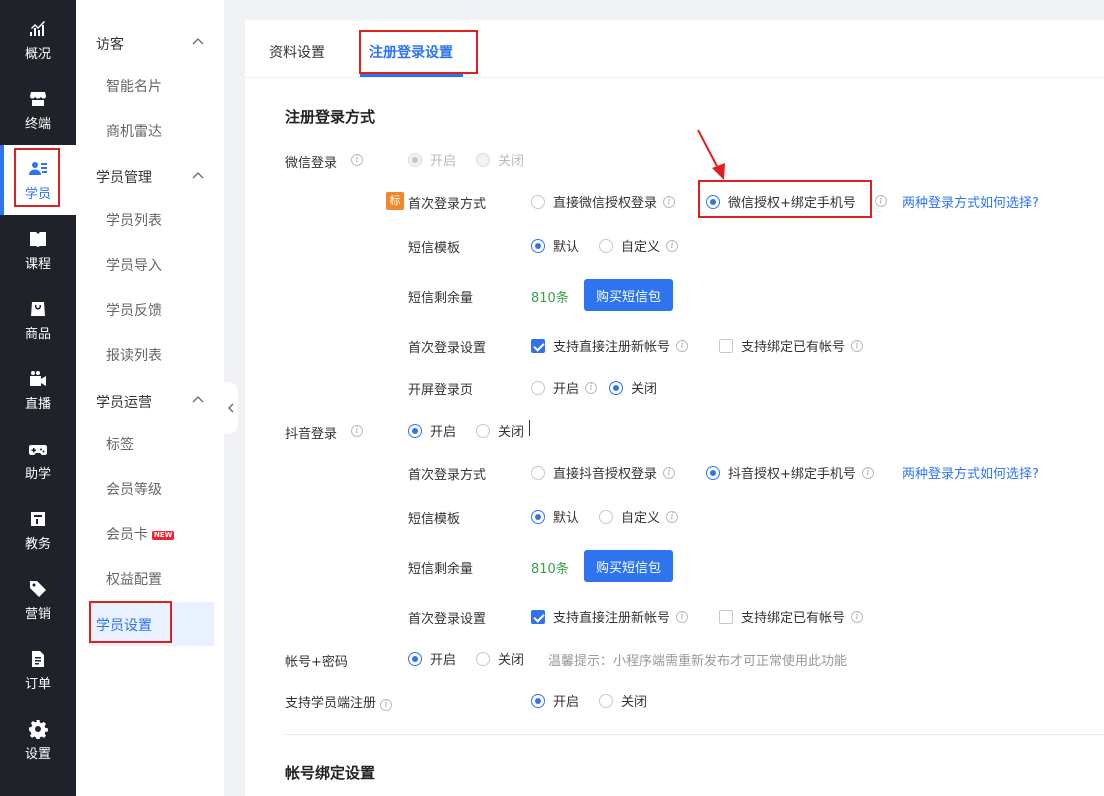 This screenshot has width=1104, height=796. What do you see at coordinates (37, 404) in the screenshot?
I see `nav-label: 直播` at bounding box center [37, 404].